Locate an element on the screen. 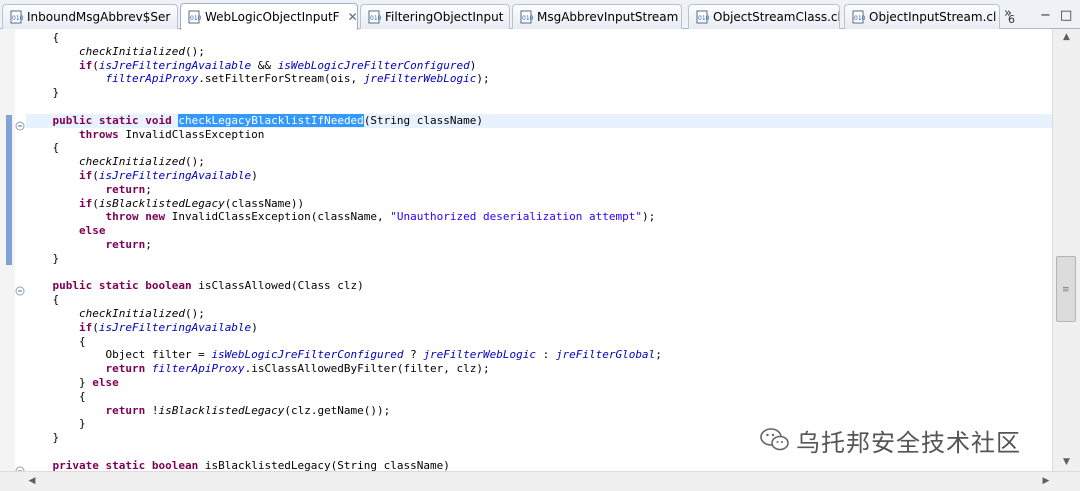 This screenshot has width=1080, height=491. tab-msgabbrevinputstream: 010 MsgAbbrevInputStream is located at coordinates (597, 16).